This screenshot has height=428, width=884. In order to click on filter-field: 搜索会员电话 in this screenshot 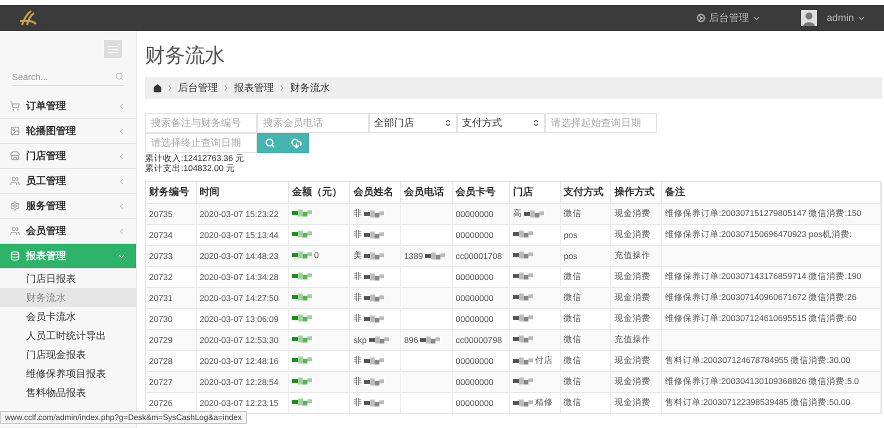, I will do `click(313, 123)`.